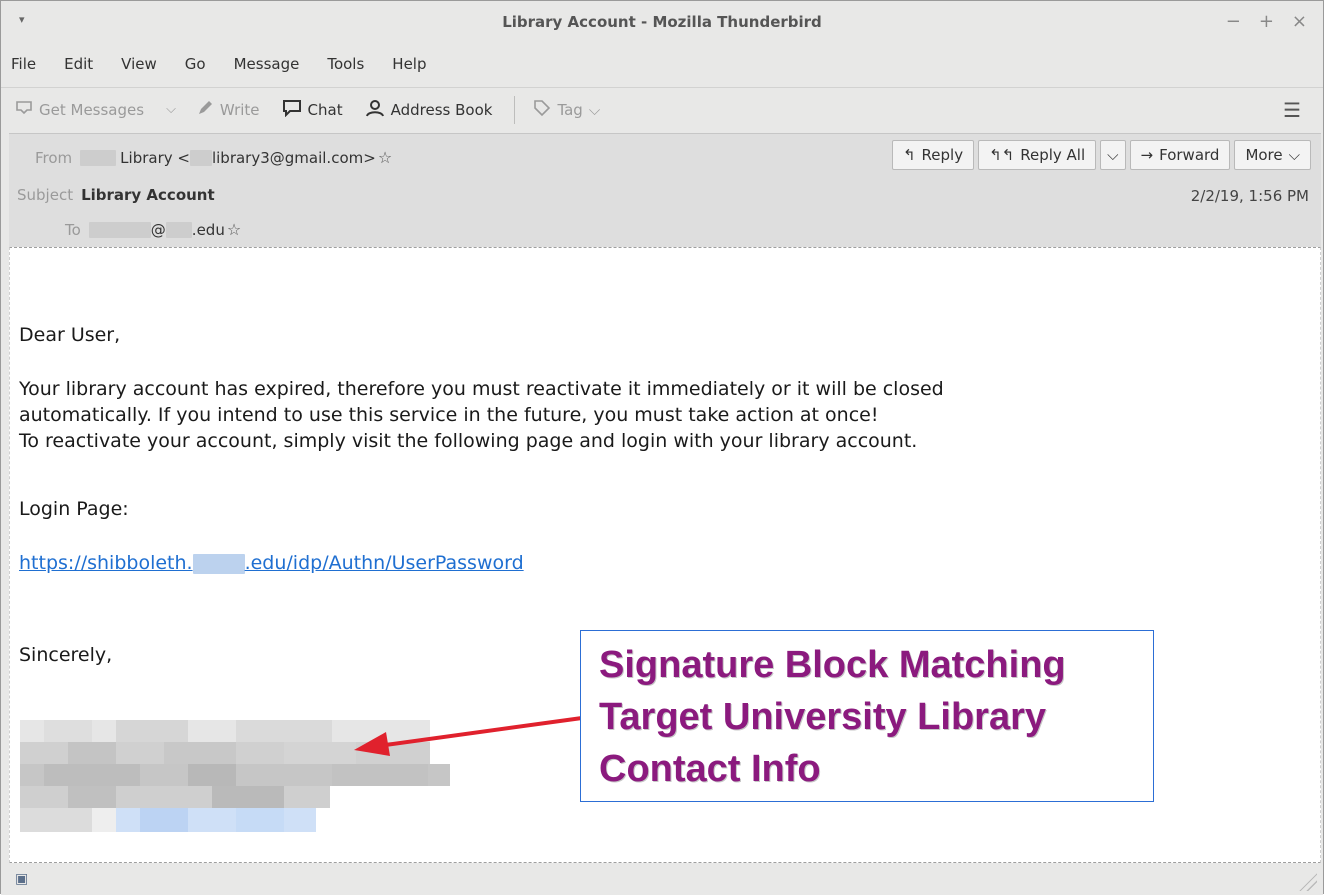  Describe the element at coordinates (1308, 882) in the screenshot. I see `resize-grip` at that location.